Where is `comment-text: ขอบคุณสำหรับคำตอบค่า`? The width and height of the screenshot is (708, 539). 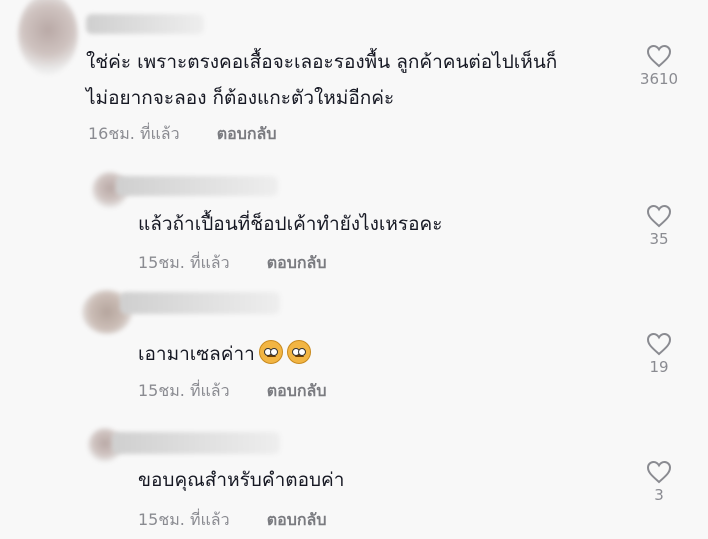 comment-text: ขอบคุณสำหรับคำตอบค่า is located at coordinates (241, 480).